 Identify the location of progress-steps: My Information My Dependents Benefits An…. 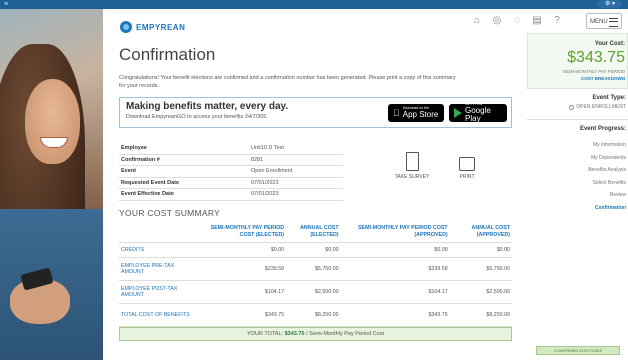
(607, 176).